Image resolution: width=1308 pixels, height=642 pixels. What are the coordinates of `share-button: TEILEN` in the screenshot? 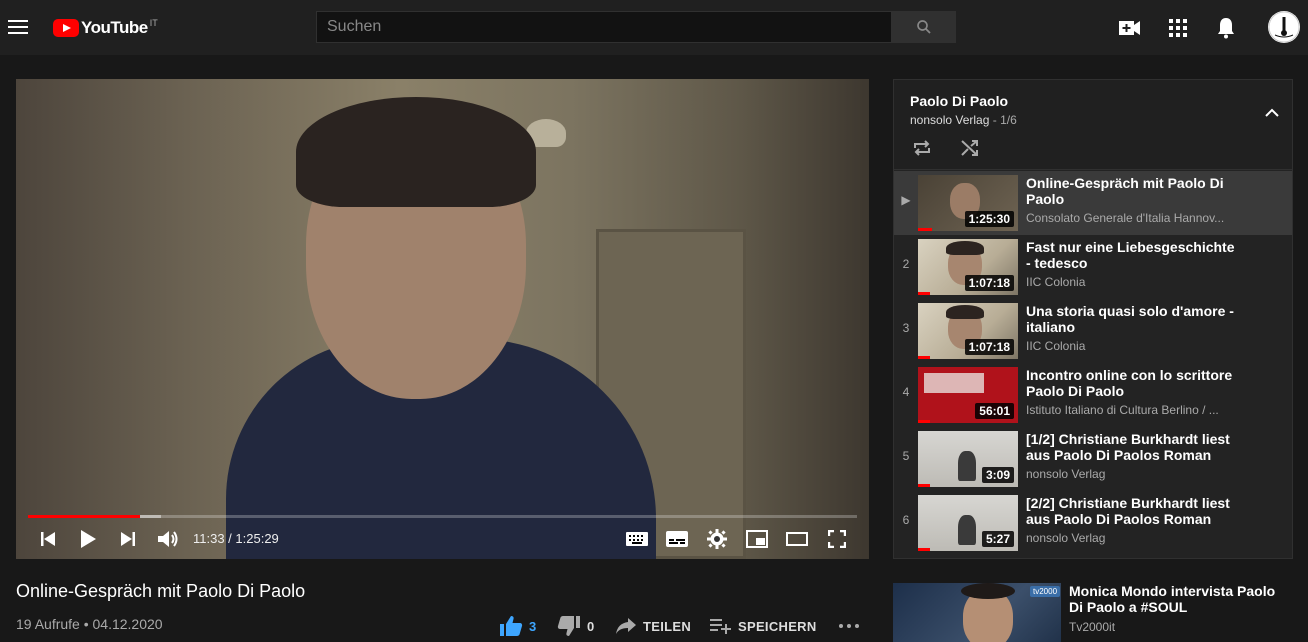 It's located at (653, 626).